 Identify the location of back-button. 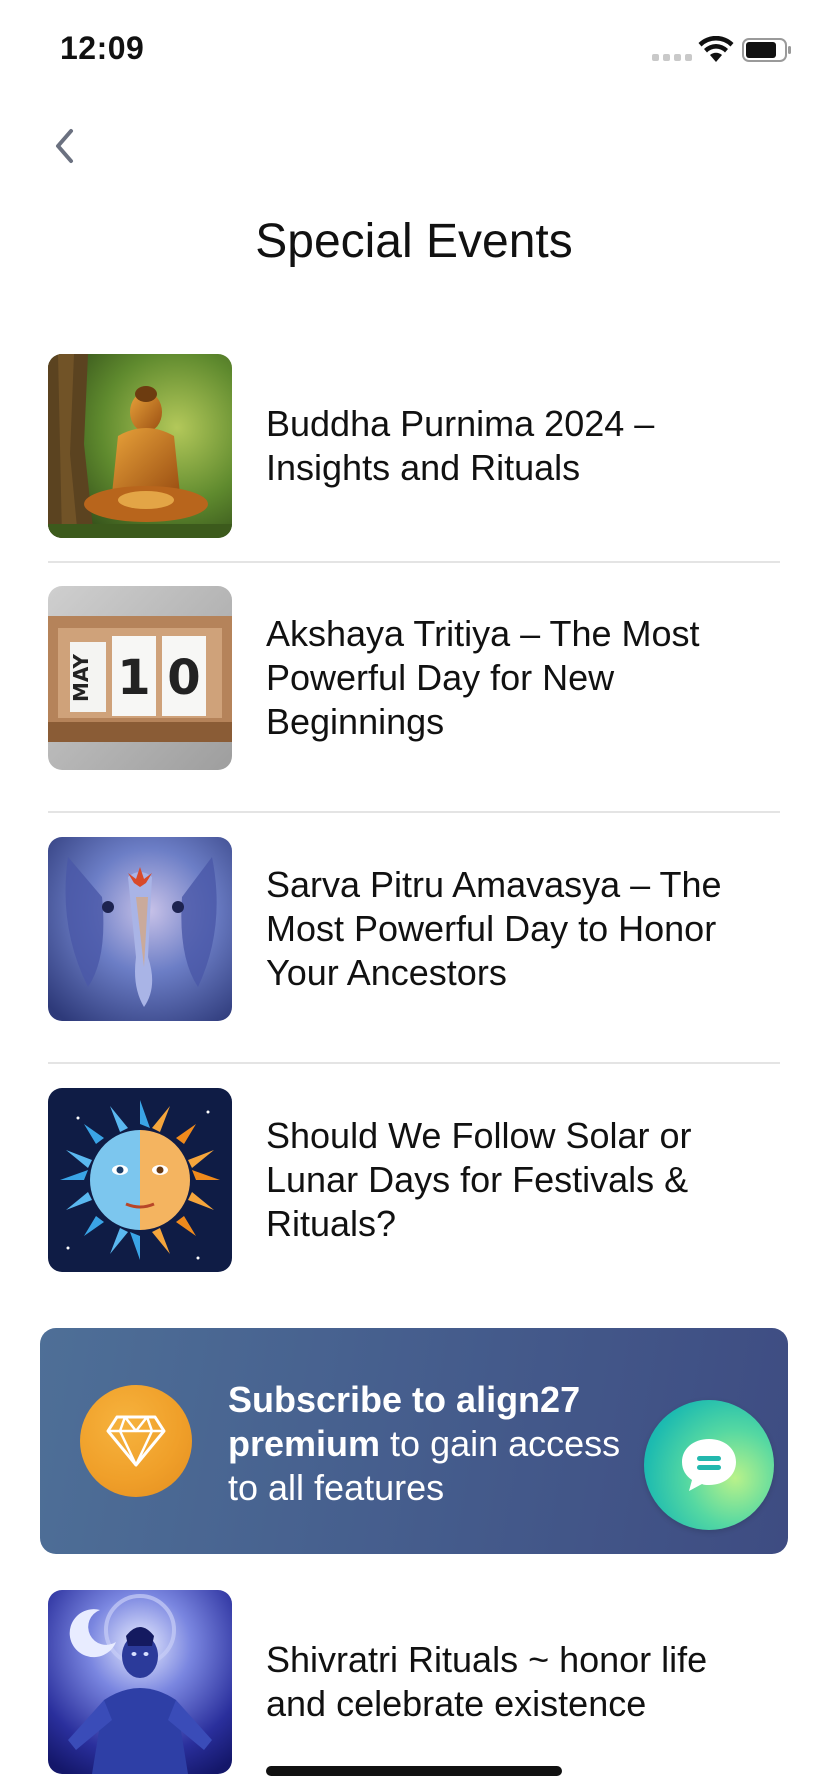
(64, 146).